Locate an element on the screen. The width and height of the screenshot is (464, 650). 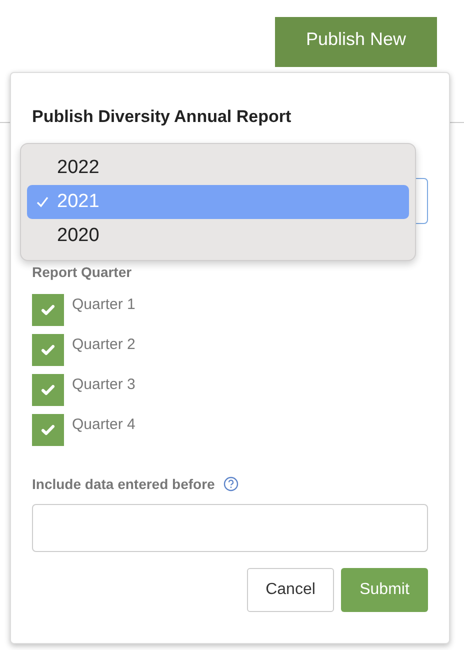
dropdown-option: 2022 is located at coordinates (218, 168).